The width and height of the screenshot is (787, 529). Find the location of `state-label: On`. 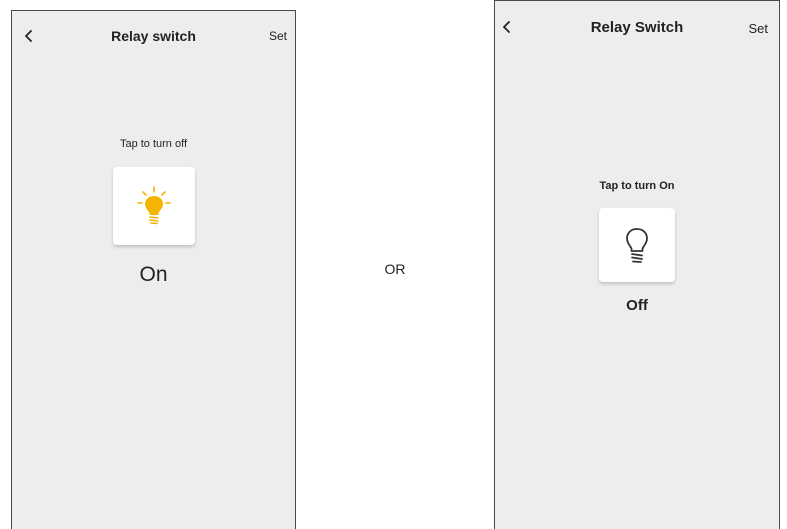

state-label: On is located at coordinates (153, 274).